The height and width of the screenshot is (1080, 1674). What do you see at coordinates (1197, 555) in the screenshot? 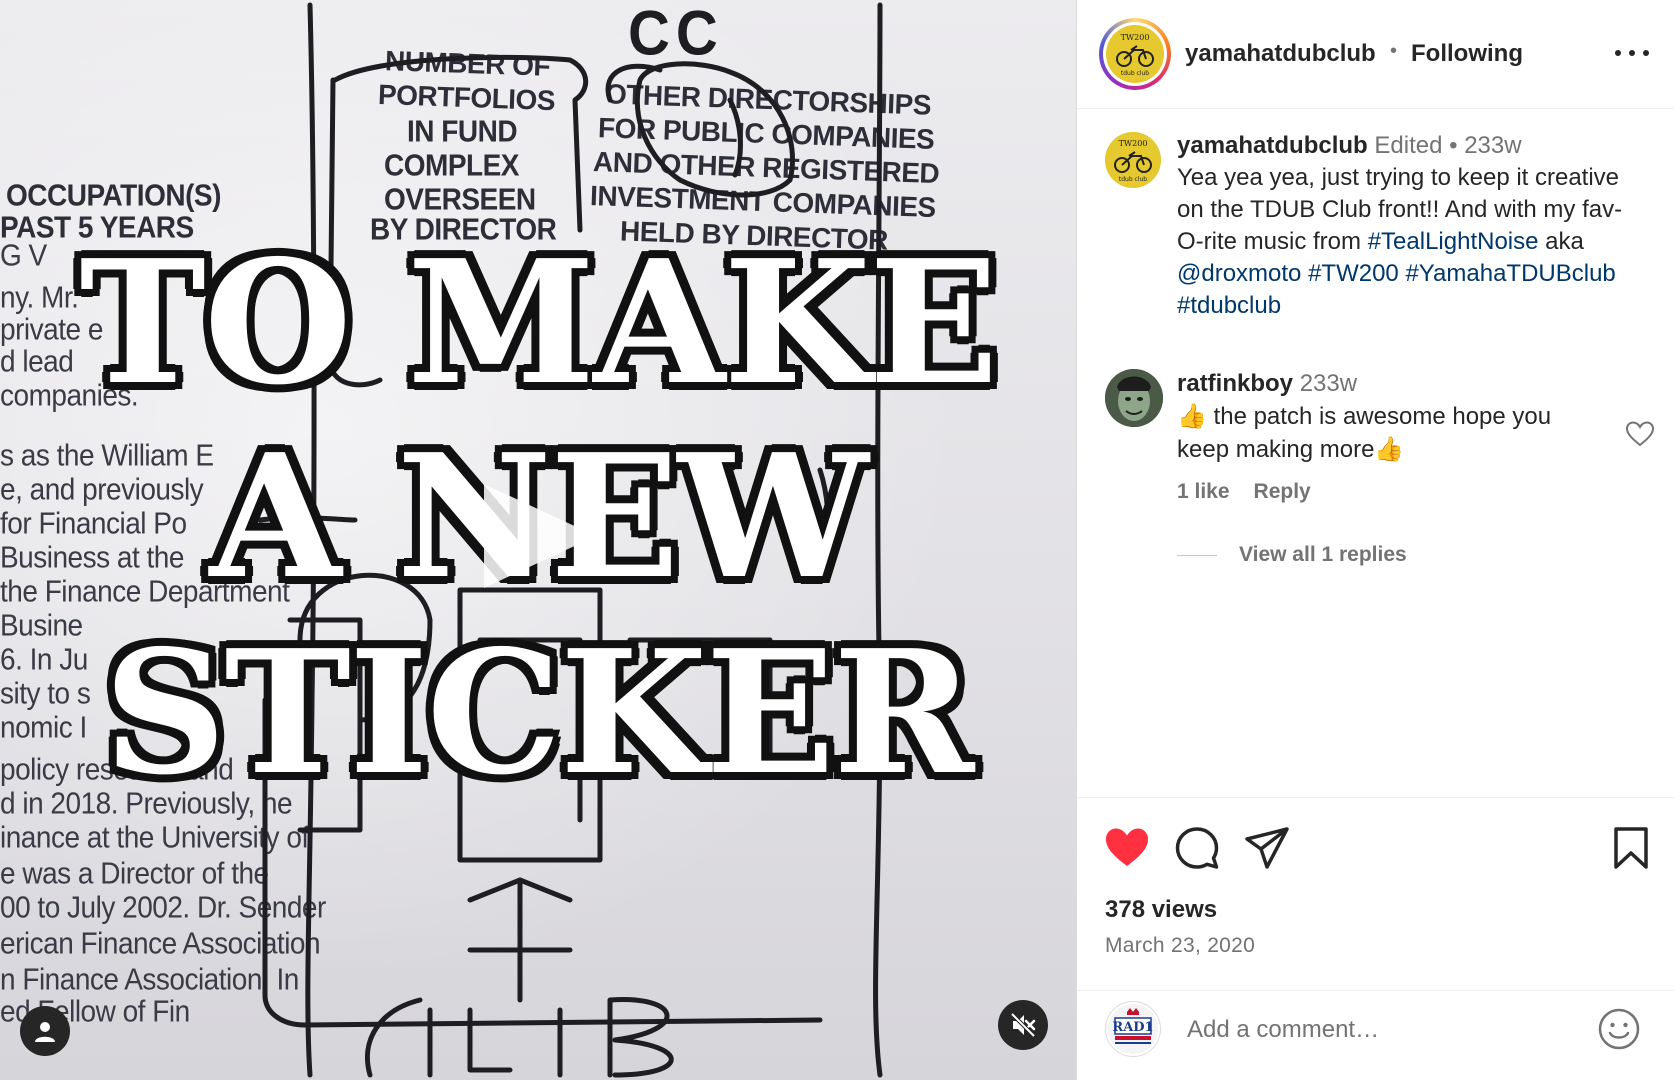
I see `divider` at bounding box center [1197, 555].